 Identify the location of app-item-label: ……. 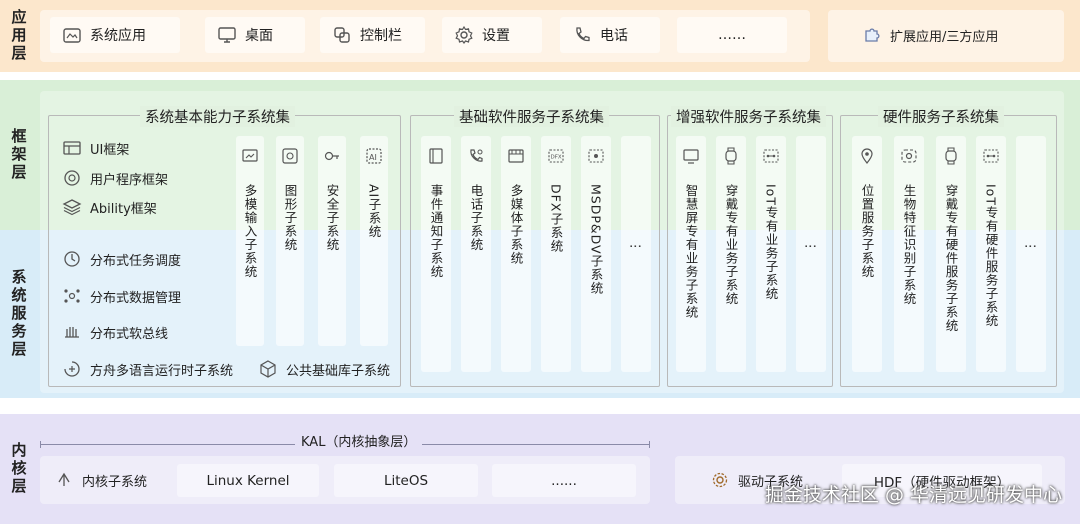
(732, 35).